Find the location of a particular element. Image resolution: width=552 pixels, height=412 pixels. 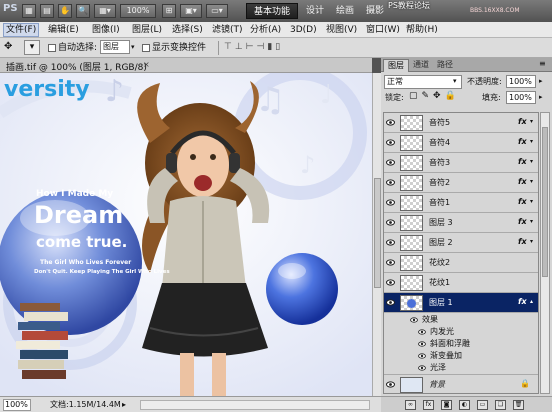

menu-edit: 编辑(E) is located at coordinates (63, 30).